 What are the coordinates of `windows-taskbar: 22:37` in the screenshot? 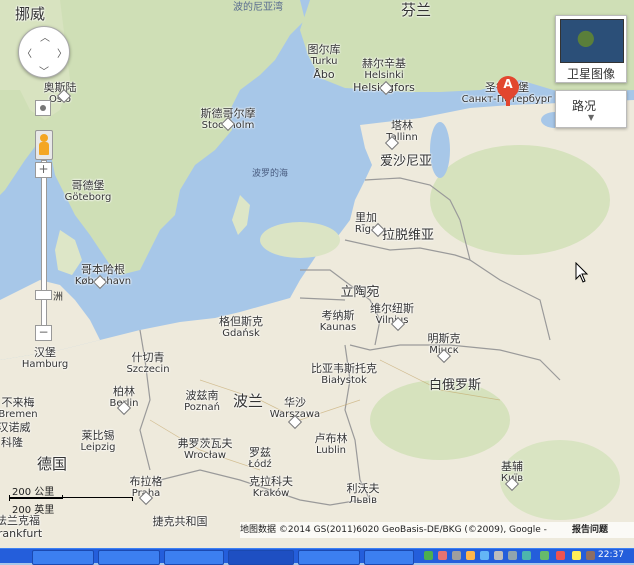 It's located at (317, 556).